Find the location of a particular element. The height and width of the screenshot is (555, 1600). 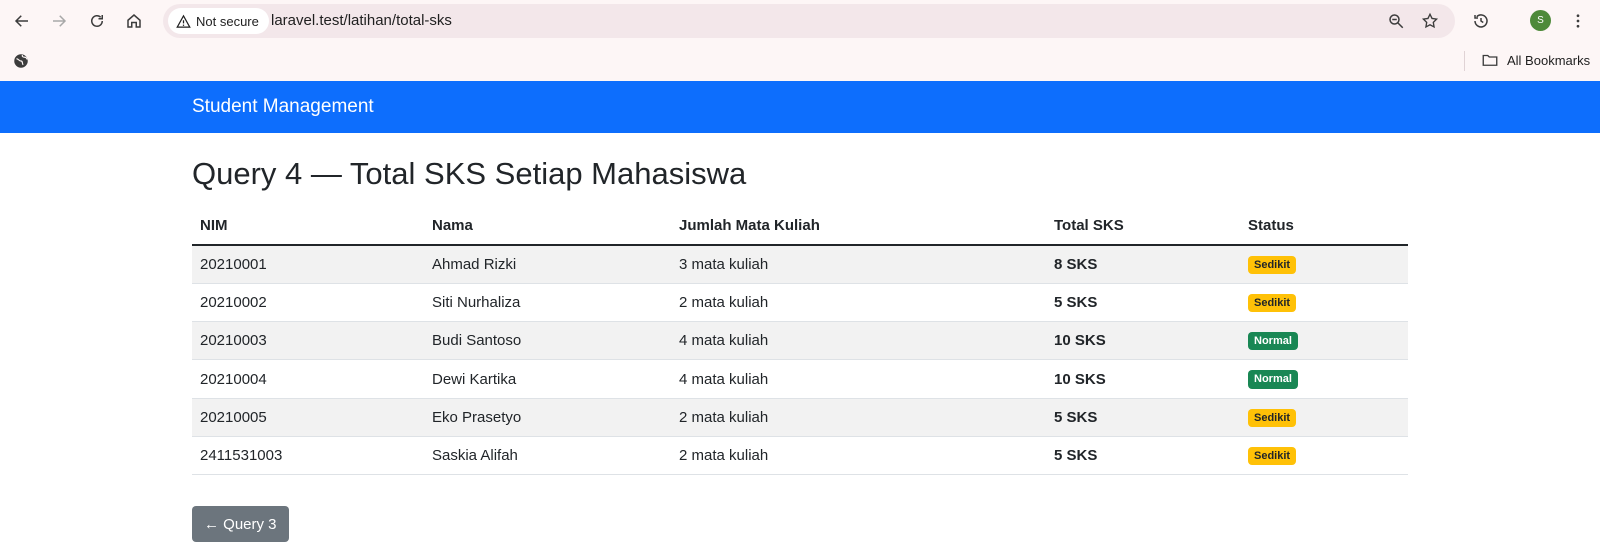

header-status: Status is located at coordinates (1324, 226).